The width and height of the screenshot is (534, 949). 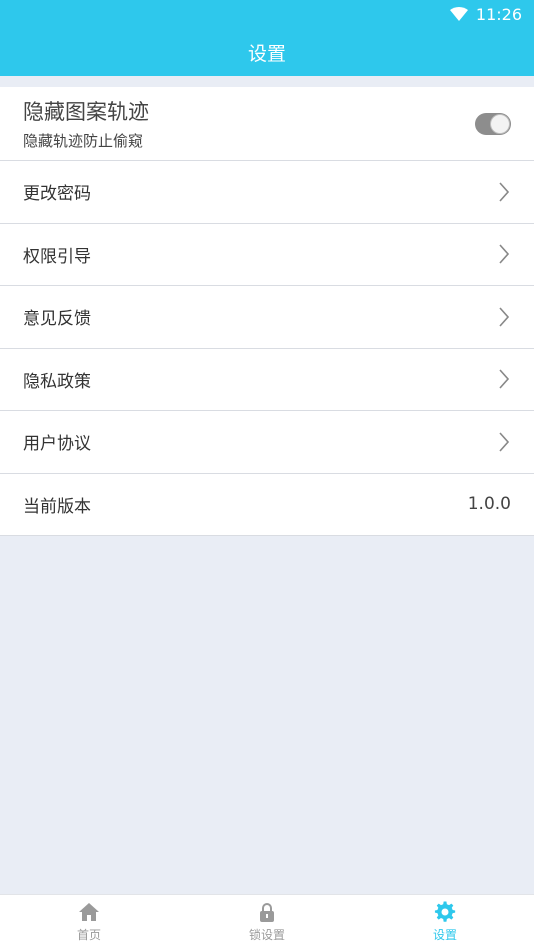 What do you see at coordinates (89, 922) in the screenshot?
I see `tab-home: 首页` at bounding box center [89, 922].